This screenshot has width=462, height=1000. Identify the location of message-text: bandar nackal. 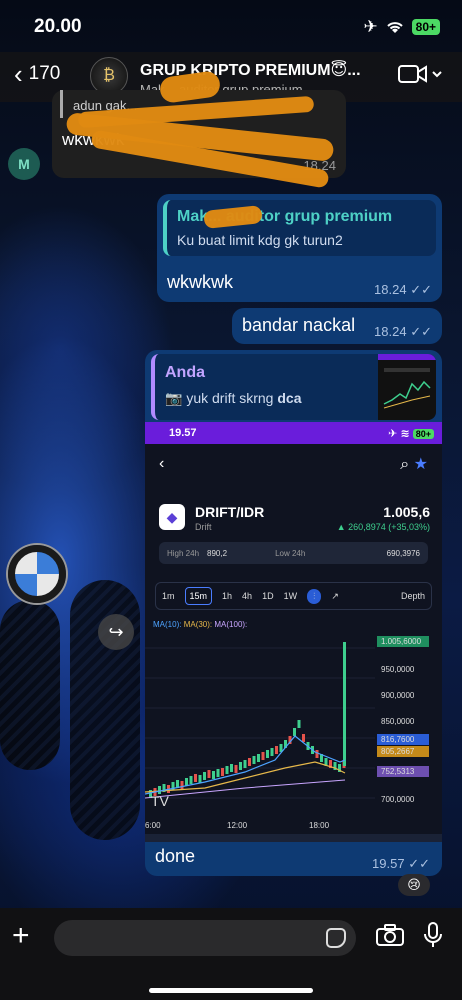
(299, 325).